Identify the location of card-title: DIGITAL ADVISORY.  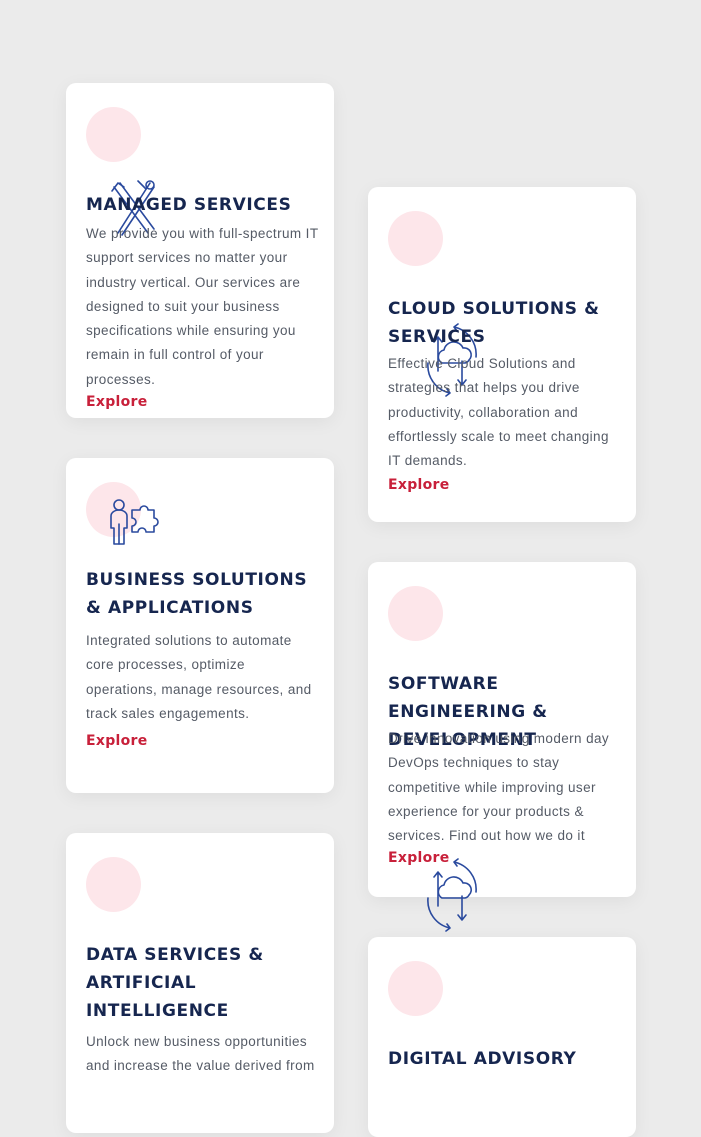
(482, 1059).